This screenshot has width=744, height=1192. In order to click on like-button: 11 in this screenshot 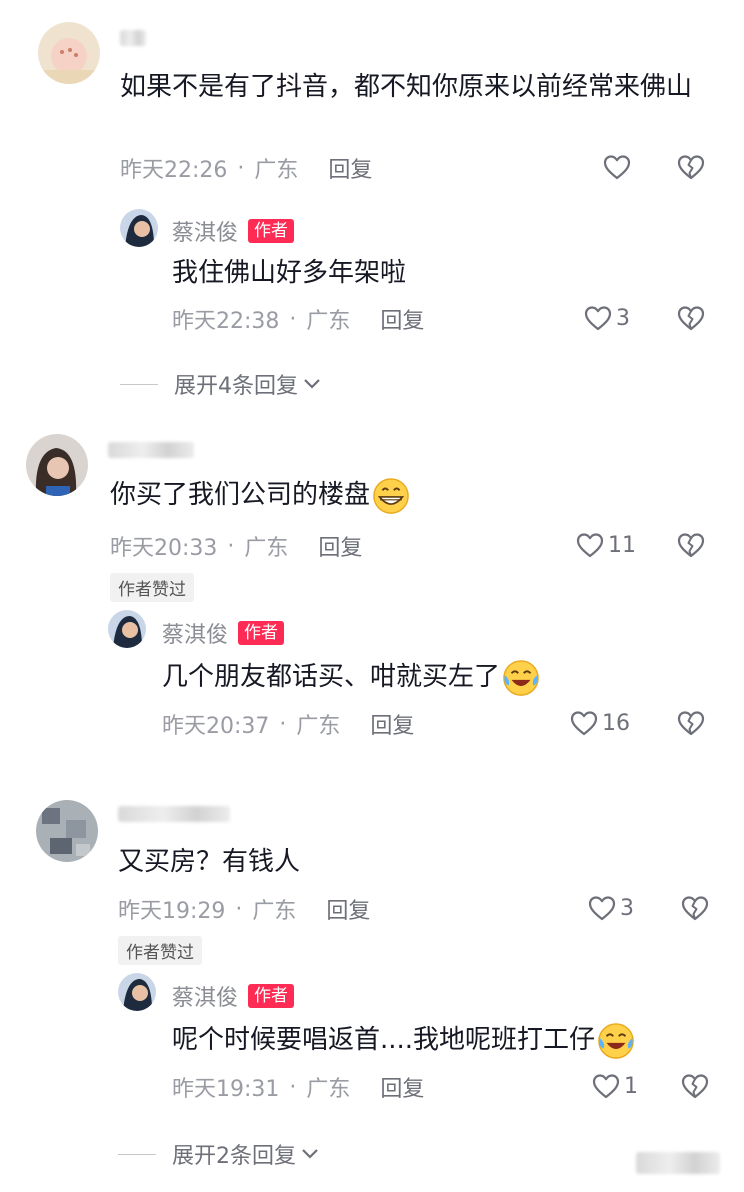, I will do `click(606, 545)`.